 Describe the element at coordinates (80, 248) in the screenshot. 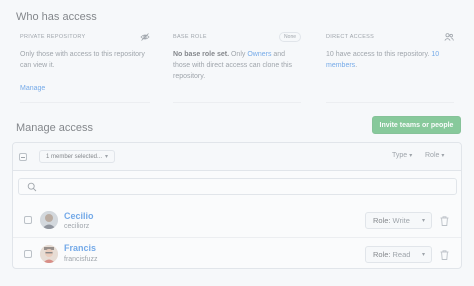

I see `member-name: Francis` at that location.